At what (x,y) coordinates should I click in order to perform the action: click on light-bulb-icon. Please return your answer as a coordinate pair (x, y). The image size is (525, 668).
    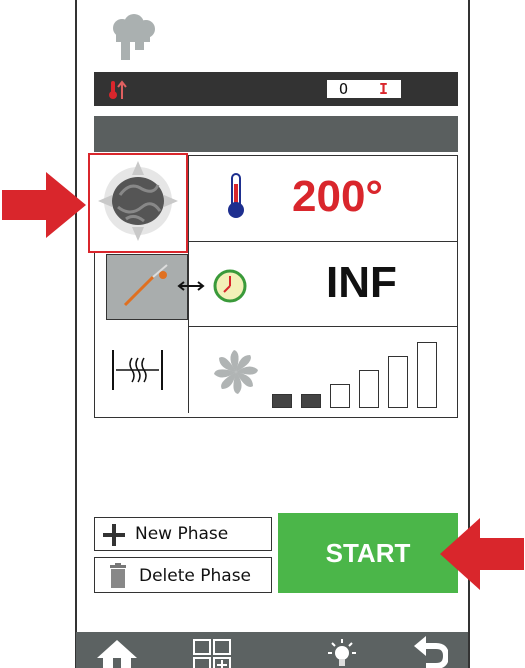
    Looking at the image, I should click on (342, 653).